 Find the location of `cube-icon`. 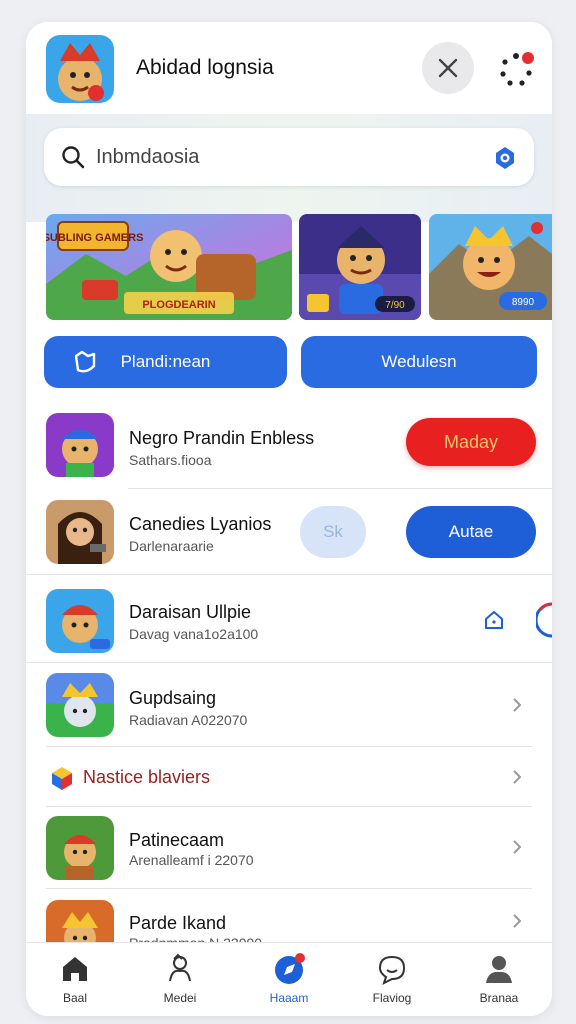

cube-icon is located at coordinates (62, 778).